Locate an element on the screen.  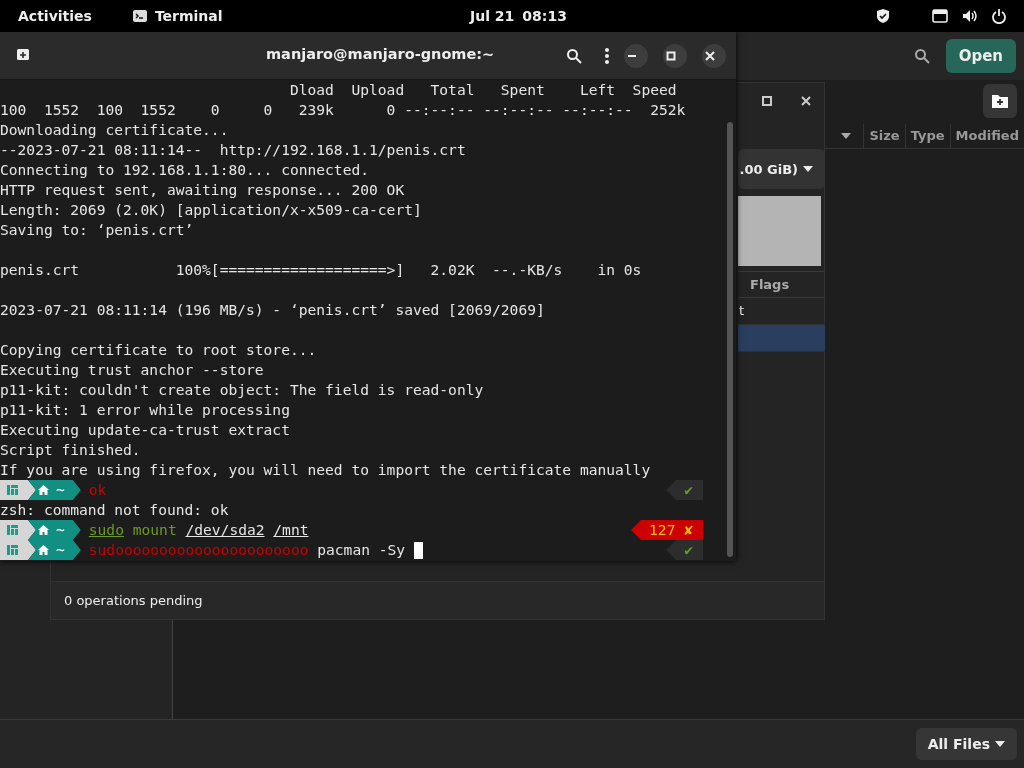
command-text: sudo is located at coordinates (106, 530).